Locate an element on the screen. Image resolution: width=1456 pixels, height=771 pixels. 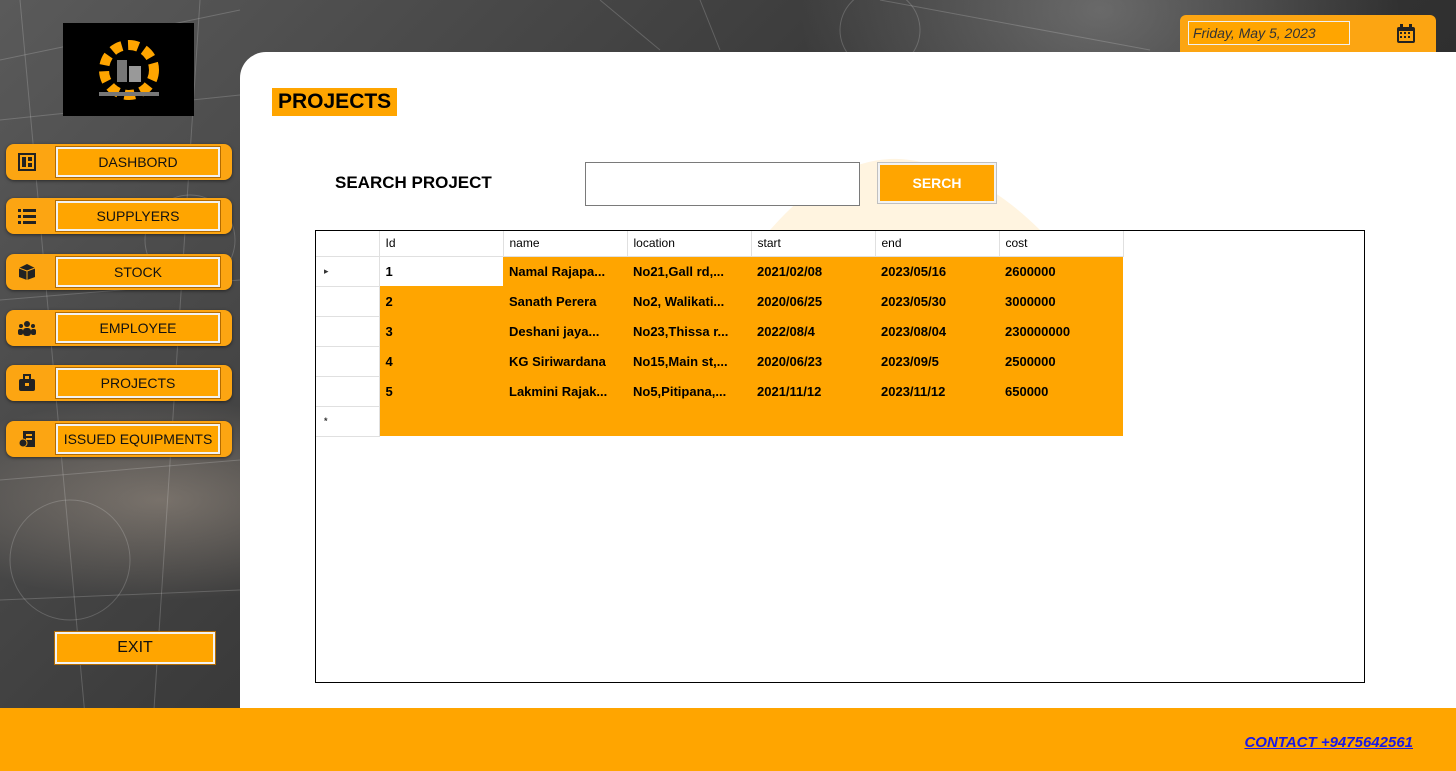
sidebar-item-issued-equipments: ISSUED EQUIPMENTS is located at coordinates (119, 439).